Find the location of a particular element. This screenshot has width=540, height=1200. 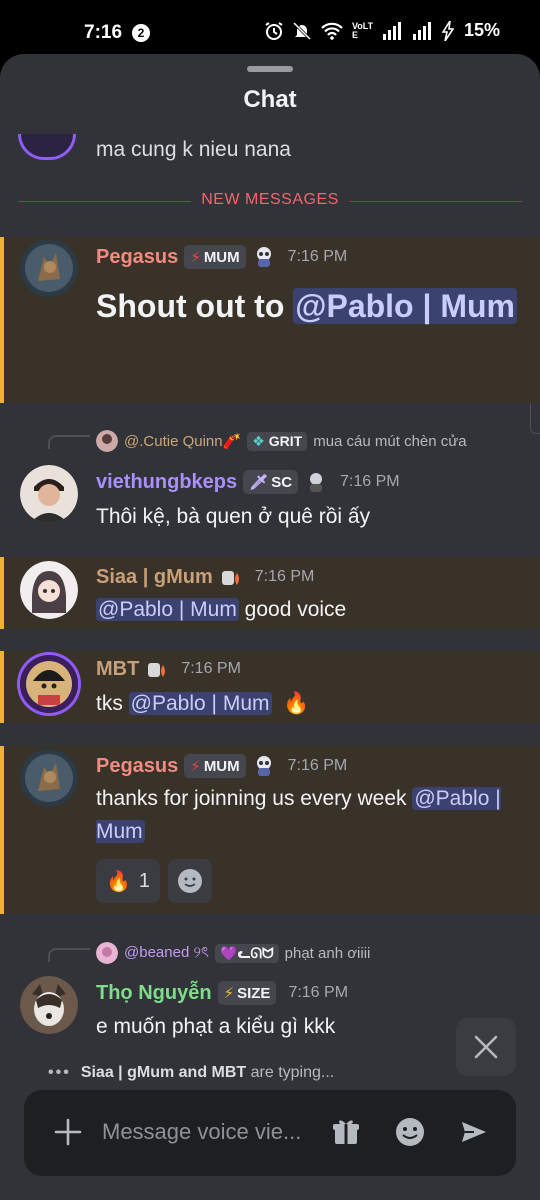

sword-icon: 🗡 is located at coordinates (259, 482).